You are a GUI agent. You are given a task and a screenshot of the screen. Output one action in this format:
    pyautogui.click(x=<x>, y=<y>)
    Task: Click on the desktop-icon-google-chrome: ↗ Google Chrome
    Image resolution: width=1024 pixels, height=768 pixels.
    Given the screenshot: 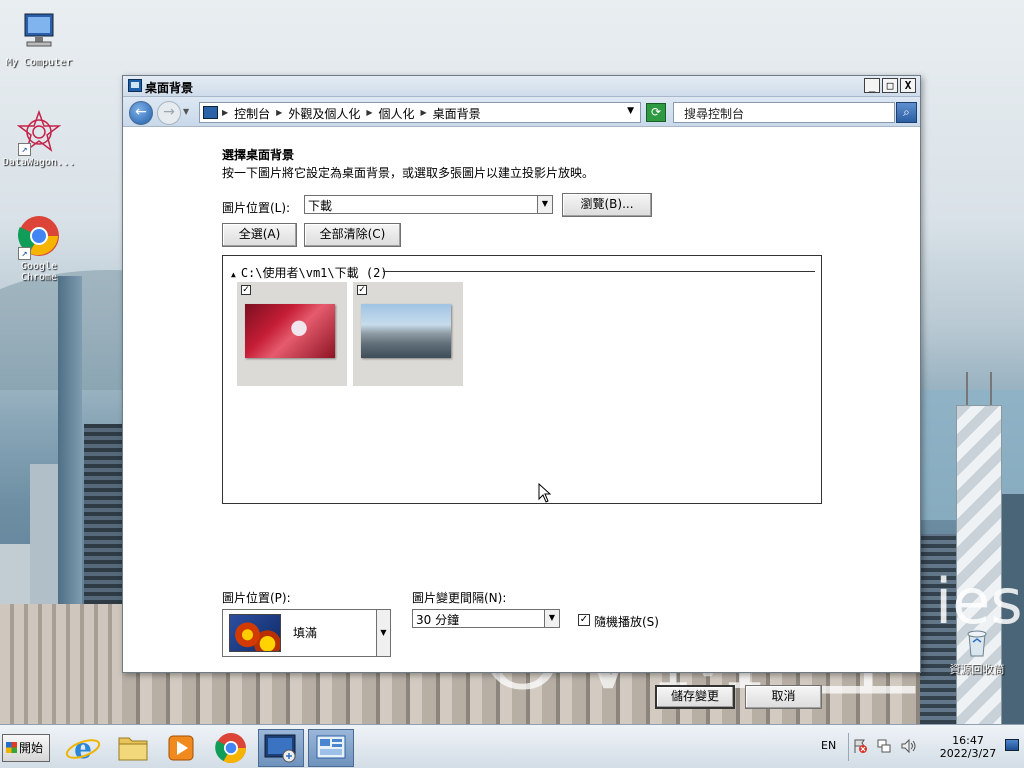 What is the action you would take?
    pyautogui.click(x=39, y=248)
    